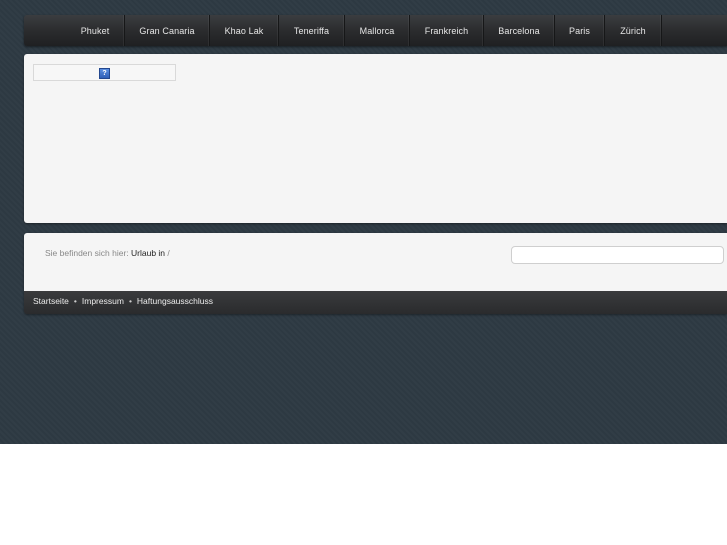  I want to click on nav-item-teneriffa: Teneriffa, so click(312, 30).